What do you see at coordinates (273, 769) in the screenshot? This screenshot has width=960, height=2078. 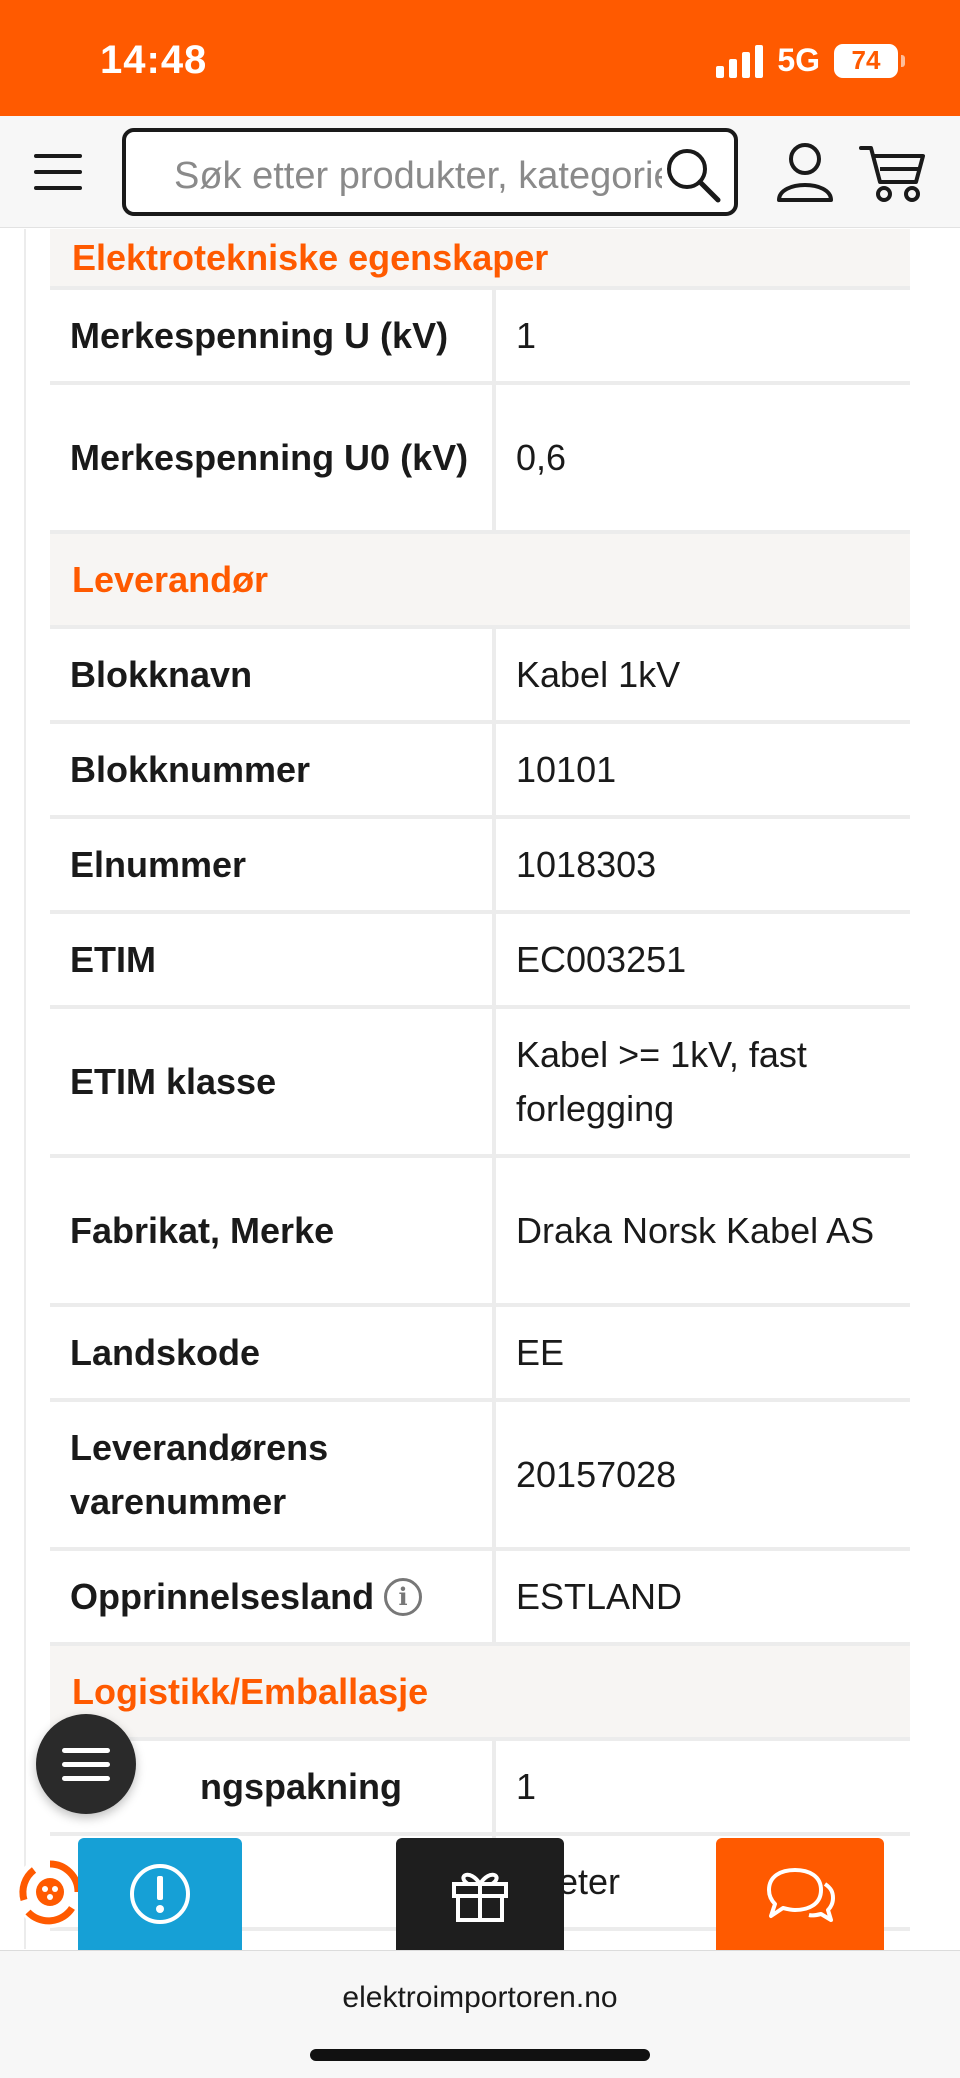 I see `spec-key: Blokknummer` at bounding box center [273, 769].